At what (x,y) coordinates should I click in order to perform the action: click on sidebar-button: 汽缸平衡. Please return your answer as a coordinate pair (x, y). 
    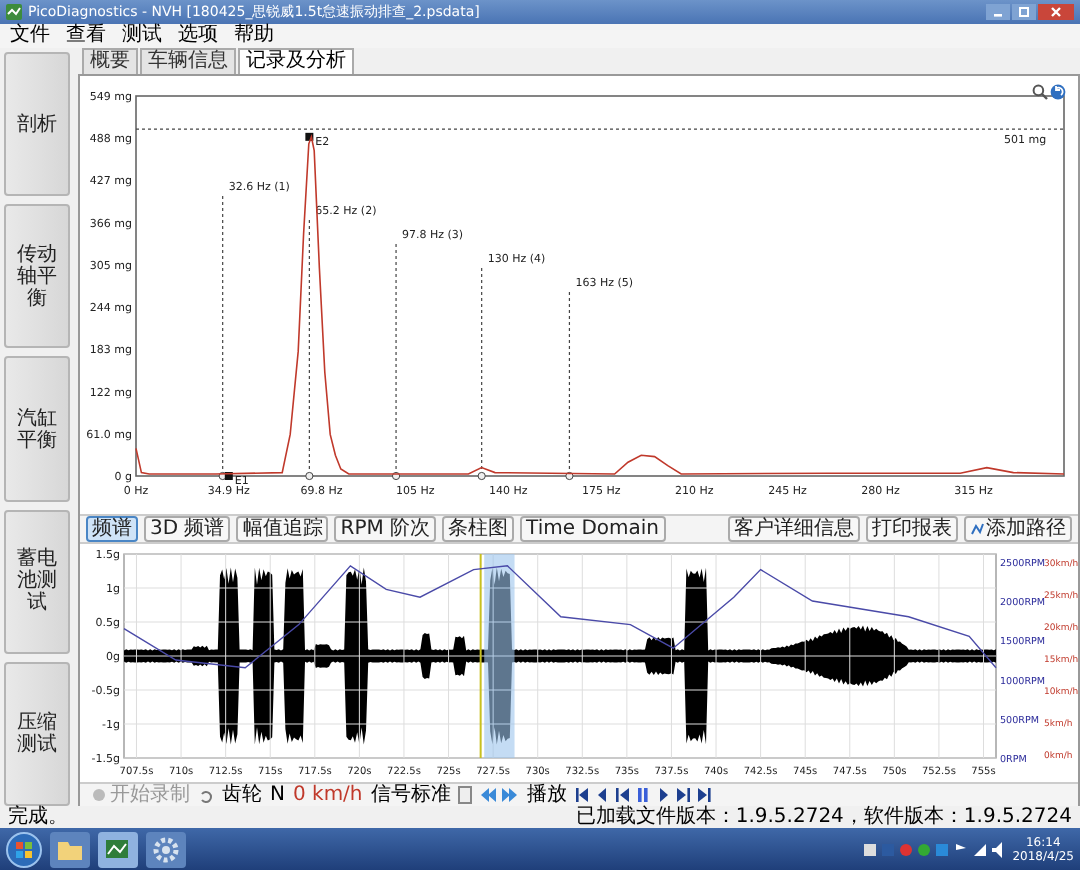
    Looking at the image, I should click on (37, 429).